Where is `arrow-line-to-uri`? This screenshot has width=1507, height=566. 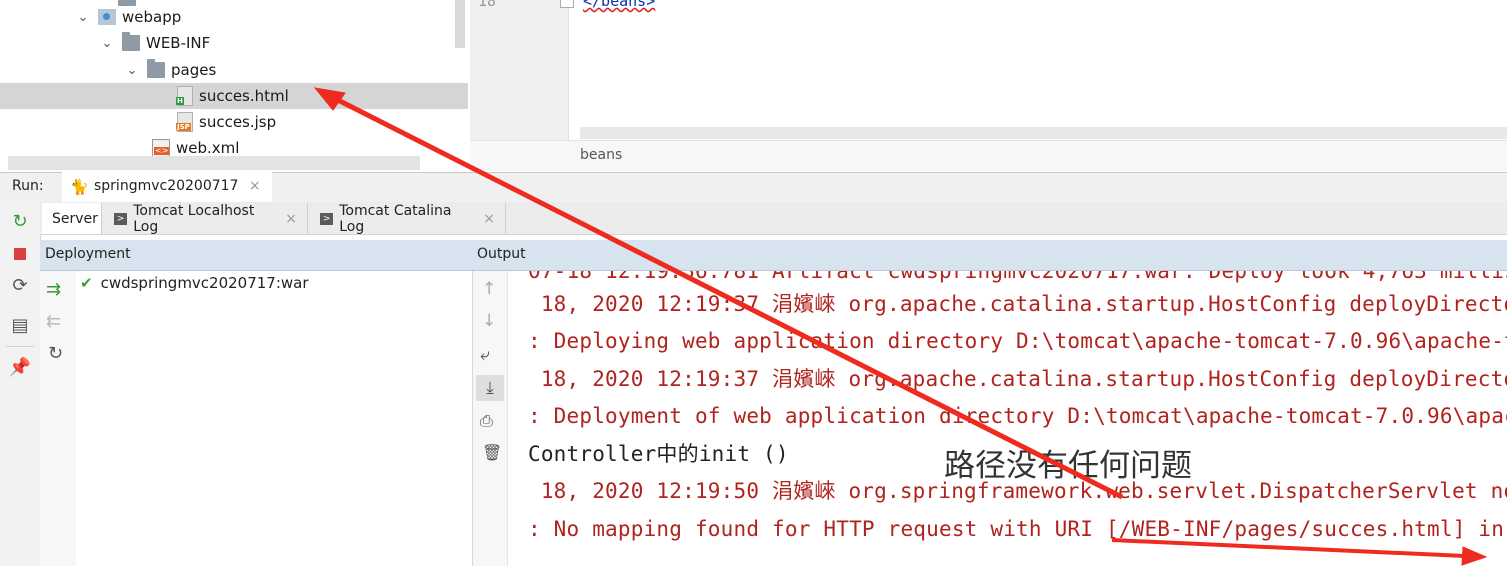 arrow-line-to-uri is located at coordinates (1288, 548).